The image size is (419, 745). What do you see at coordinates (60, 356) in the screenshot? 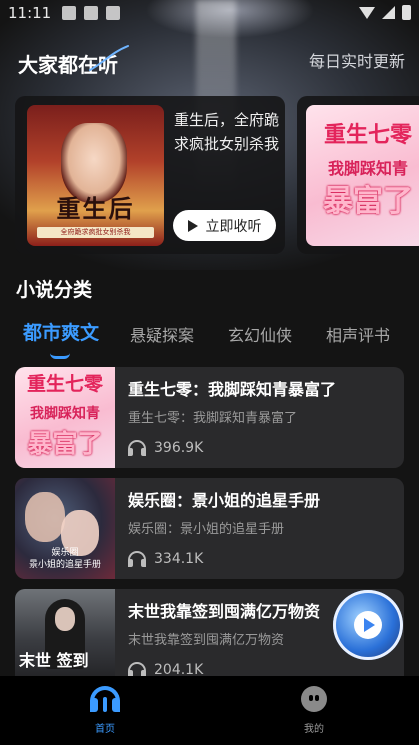
I see `tab-indicator` at bounding box center [60, 356].